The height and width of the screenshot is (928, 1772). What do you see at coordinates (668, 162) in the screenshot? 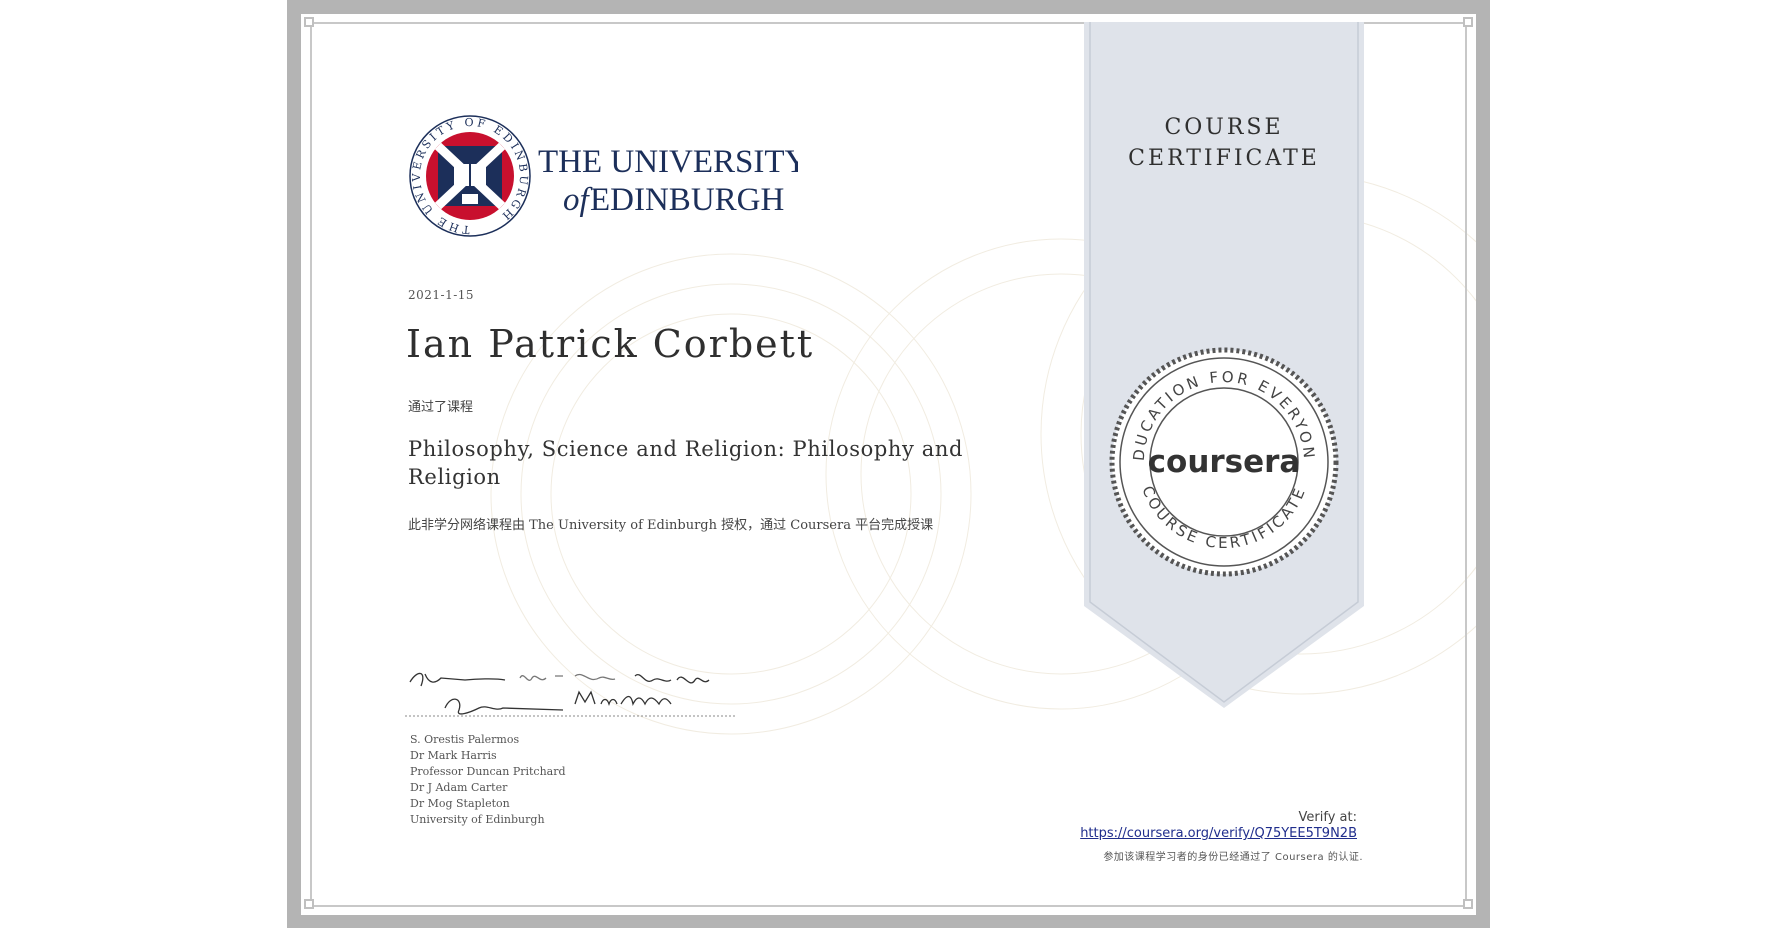
I see `logo-name-line1: THE UNIVERSITY` at bounding box center [668, 162].